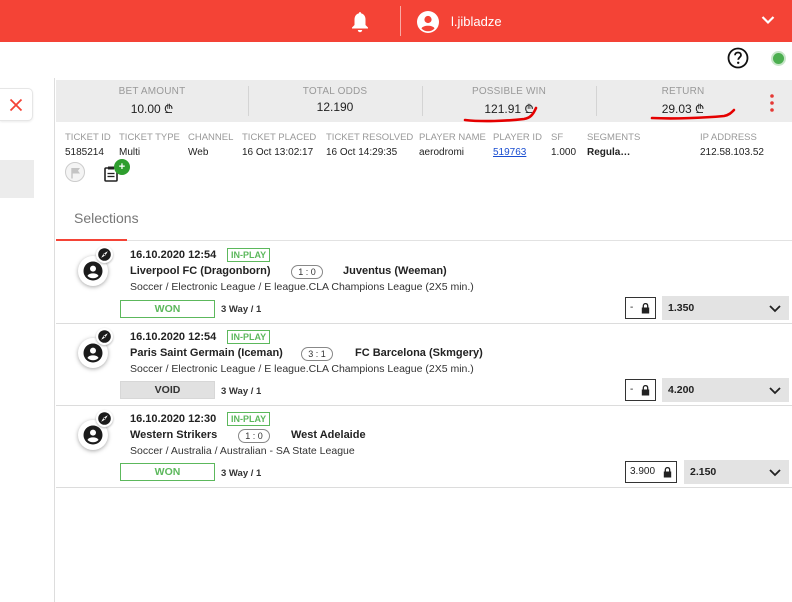  Describe the element at coordinates (167, 390) in the screenshot. I see `result-void-badge: VOID` at that location.